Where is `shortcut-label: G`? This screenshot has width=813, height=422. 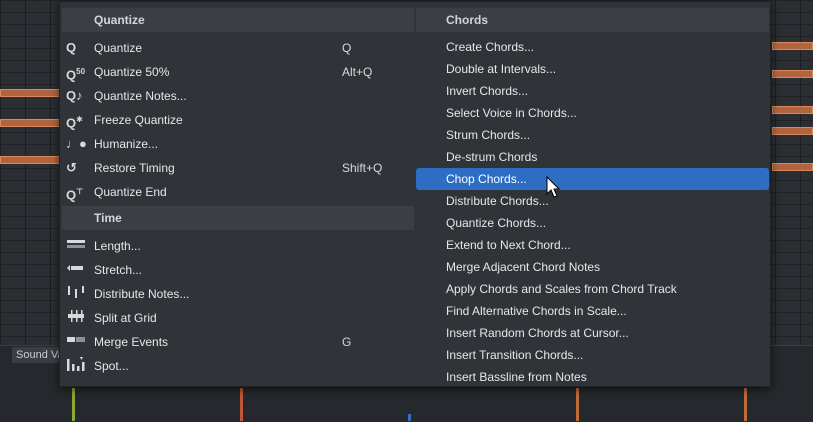
shortcut-label: G is located at coordinates (347, 342).